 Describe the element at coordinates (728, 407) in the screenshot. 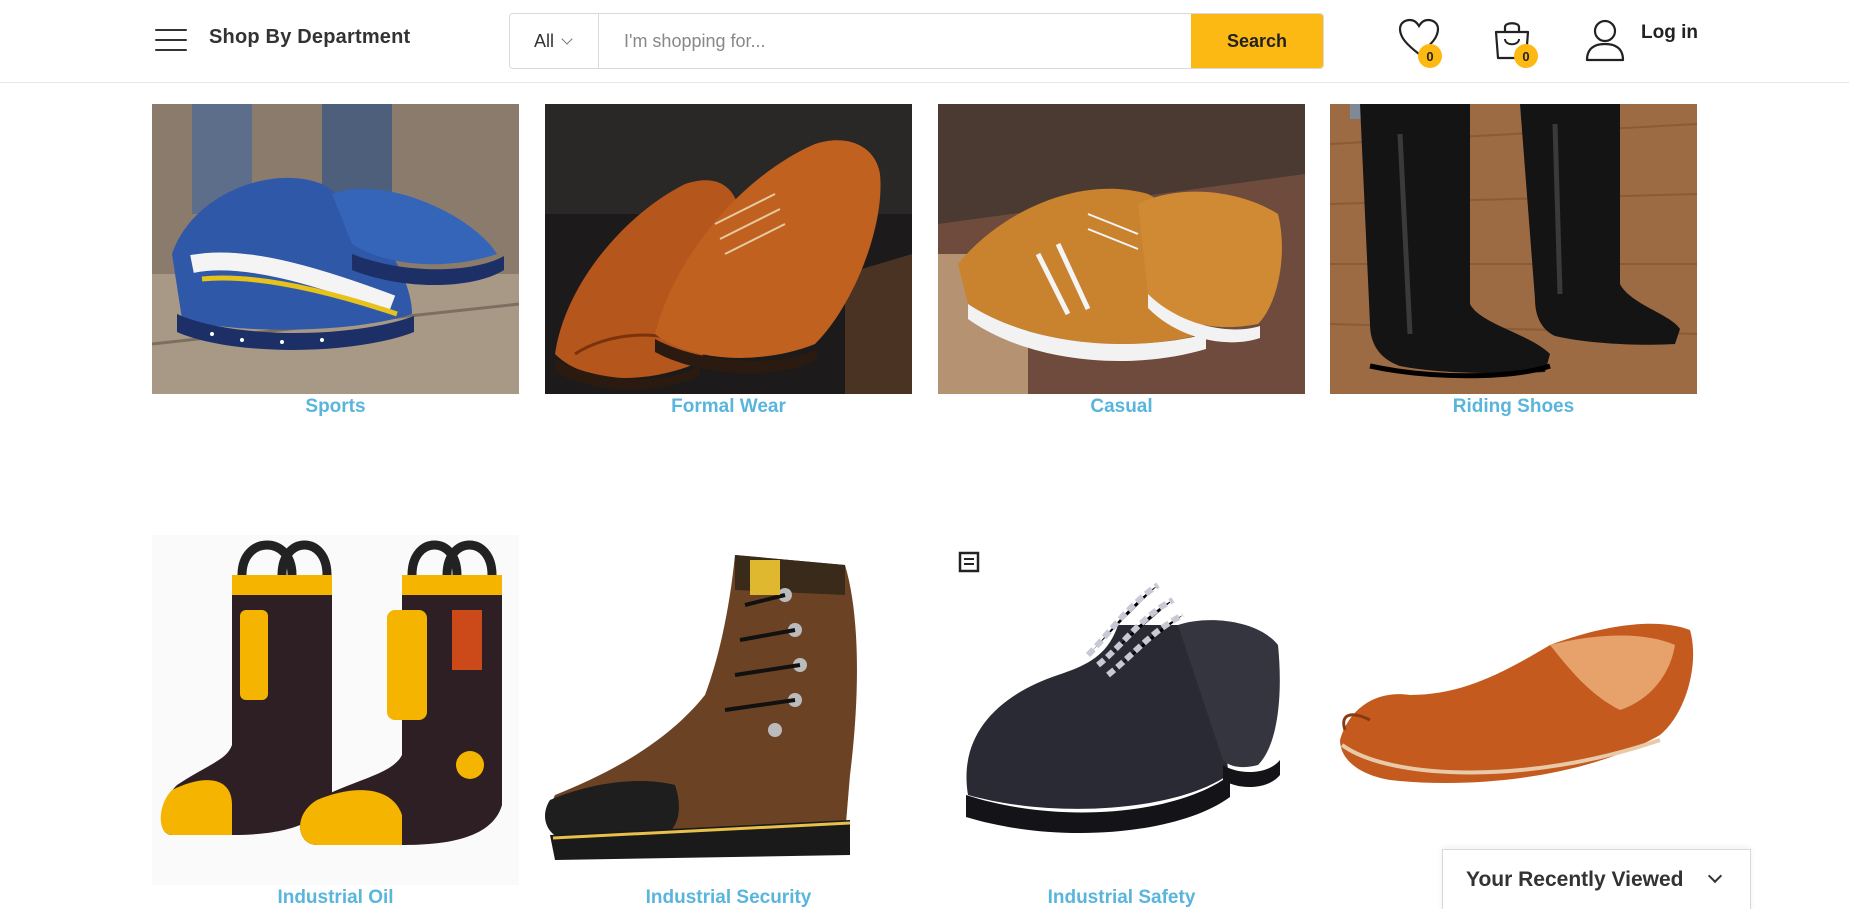

I see `category-link: Formal Wear` at that location.